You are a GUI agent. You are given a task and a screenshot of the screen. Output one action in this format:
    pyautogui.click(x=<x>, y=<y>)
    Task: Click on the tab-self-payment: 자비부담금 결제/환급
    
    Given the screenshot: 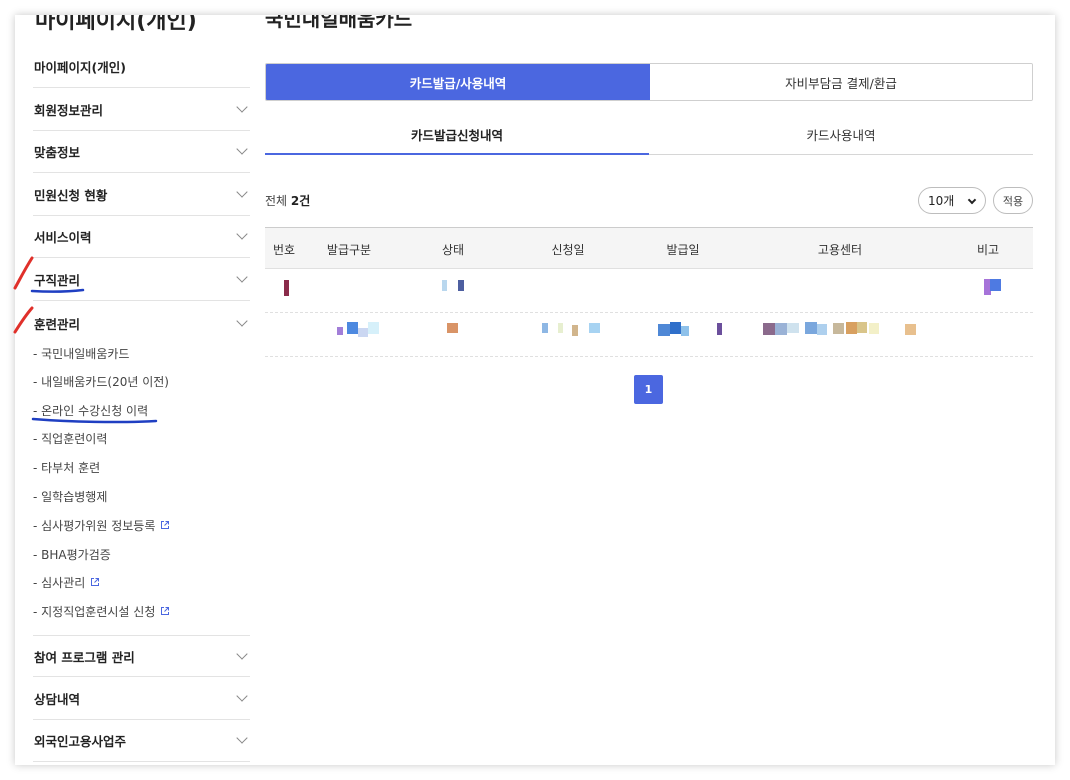 What is the action you would take?
    pyautogui.click(x=841, y=82)
    